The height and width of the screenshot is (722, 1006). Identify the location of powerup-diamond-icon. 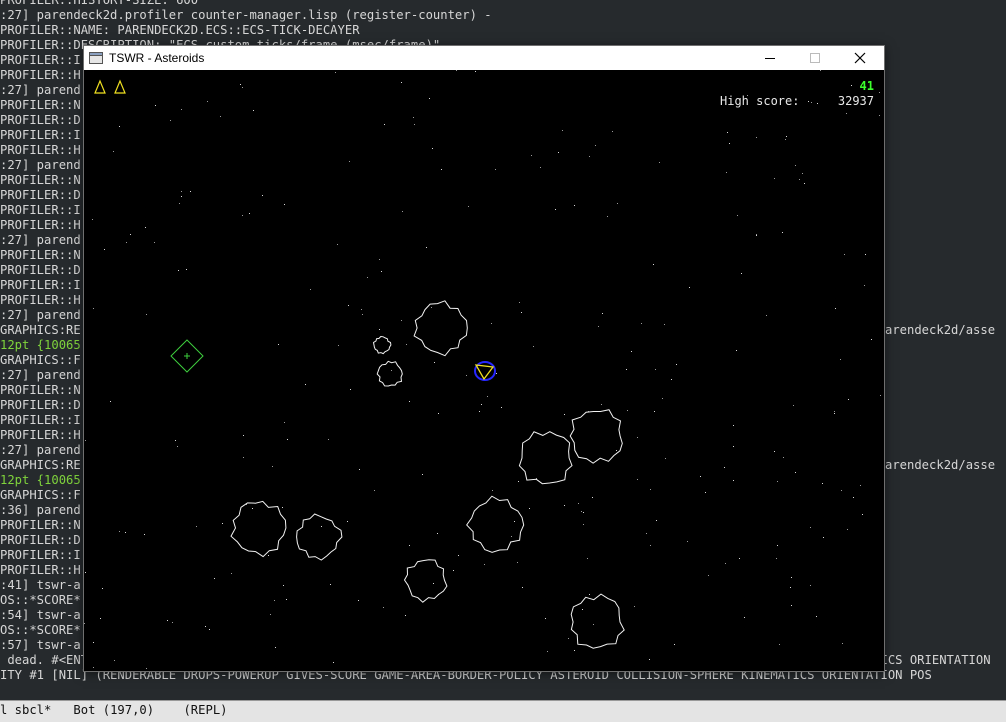
(187, 356).